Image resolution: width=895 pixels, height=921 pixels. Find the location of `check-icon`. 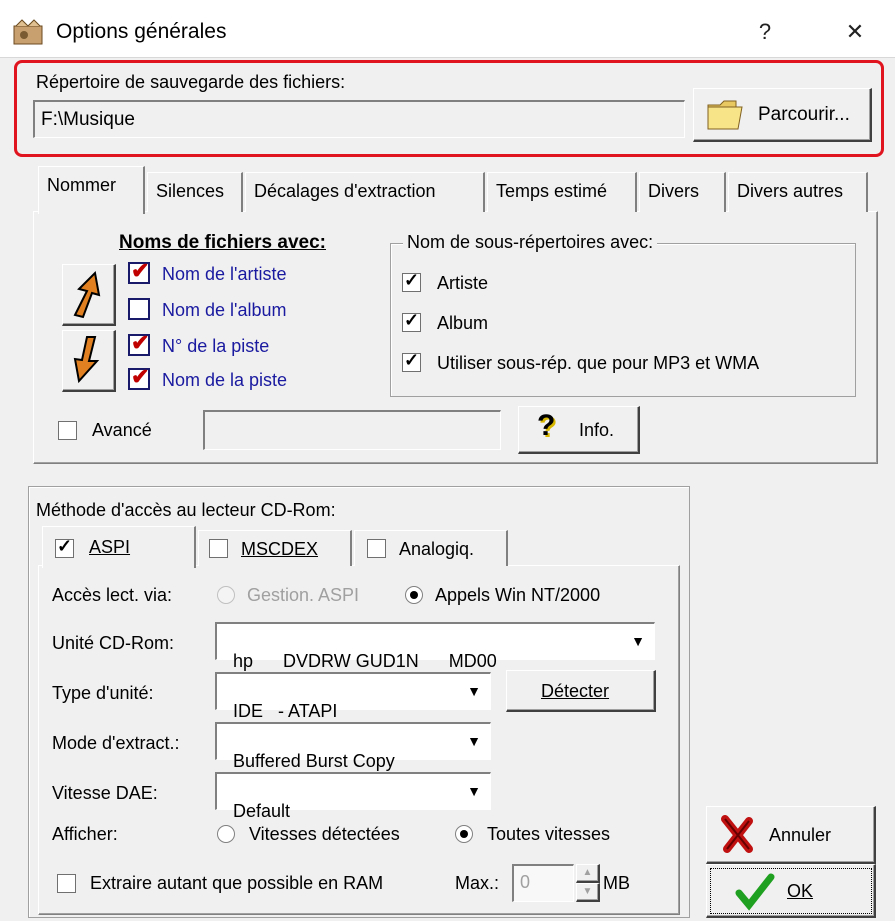

check-icon is located at coordinates (755, 892).